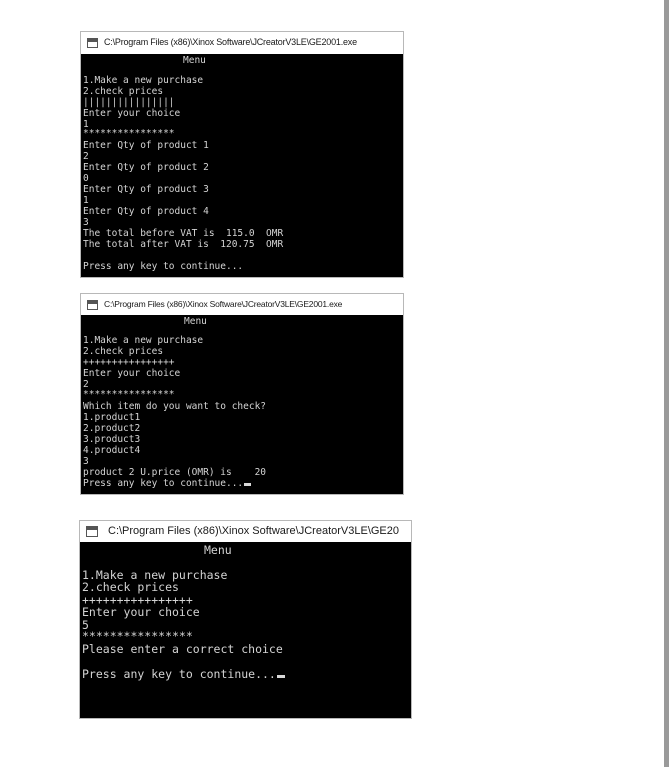  Describe the element at coordinates (112, 439) in the screenshot. I see `console-line: 3.product3` at that location.